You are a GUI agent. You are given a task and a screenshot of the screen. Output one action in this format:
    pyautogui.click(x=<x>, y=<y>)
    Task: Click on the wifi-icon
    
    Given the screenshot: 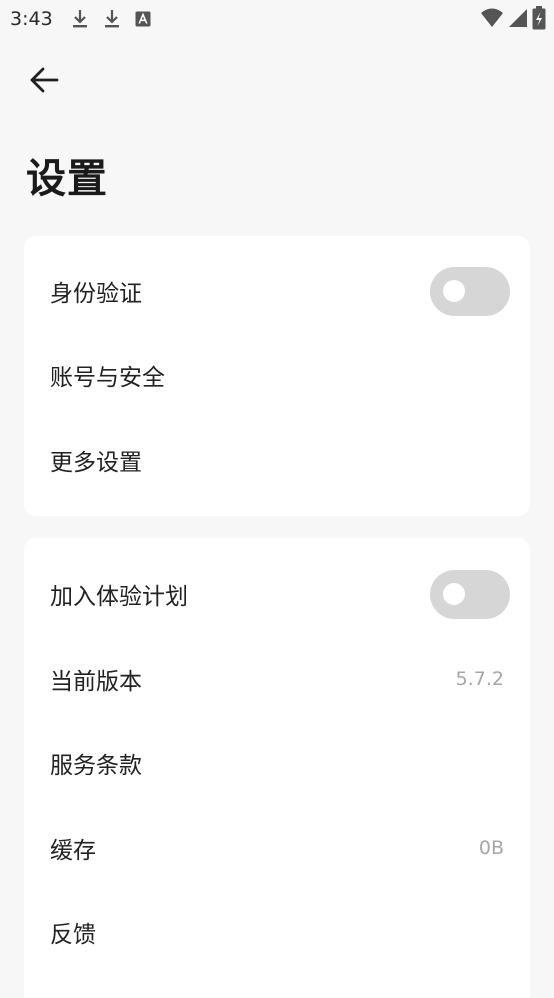 What is the action you would take?
    pyautogui.click(x=492, y=17)
    